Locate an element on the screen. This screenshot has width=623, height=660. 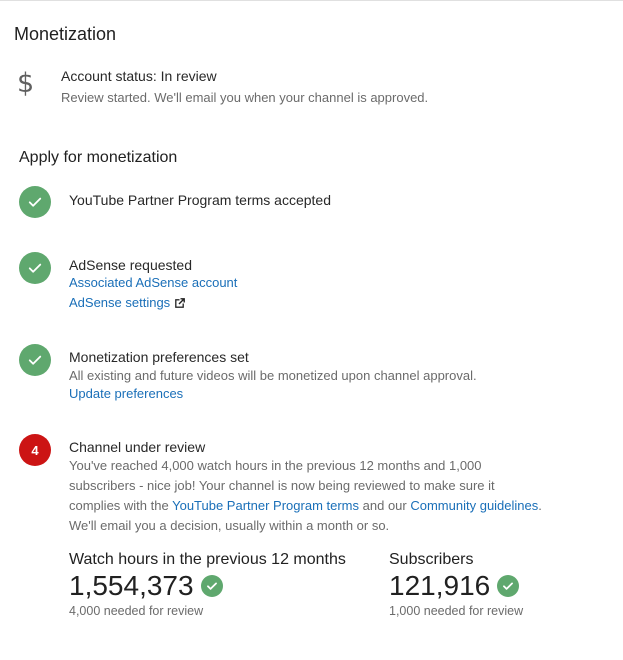
subscribers-label: Subscribers is located at coordinates (431, 559).